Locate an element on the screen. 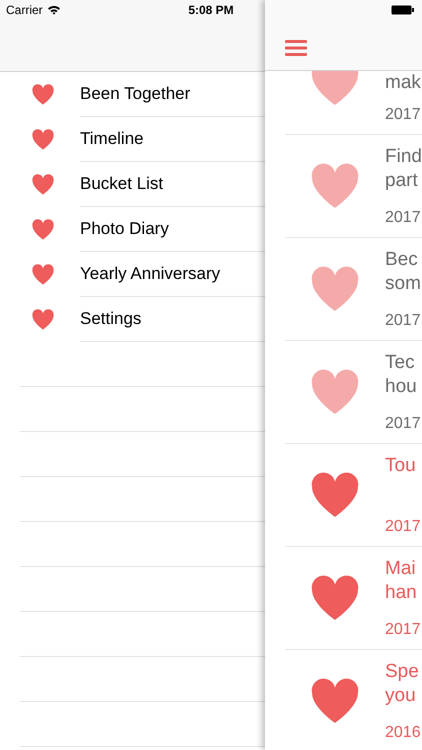 The image size is (422, 750). entry-title: Bec is located at coordinates (402, 260).